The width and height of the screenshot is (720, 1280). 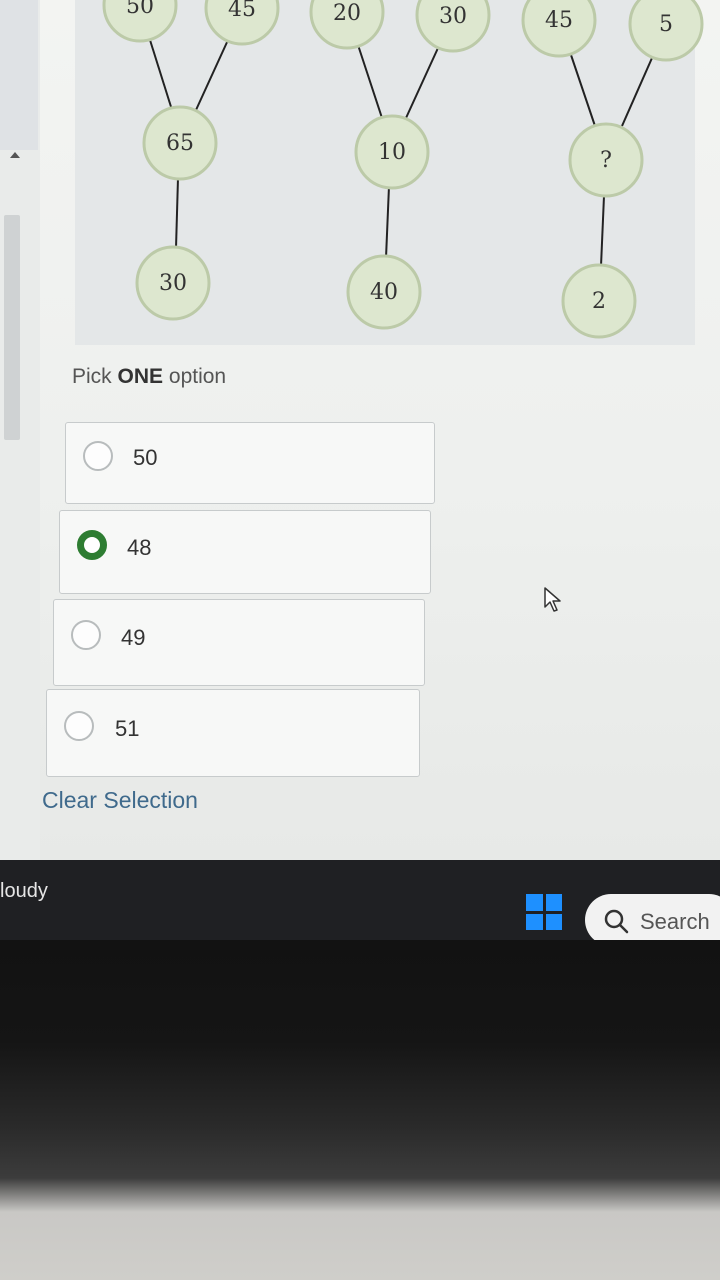 I want to click on tree3-middle-label: ?, so click(x=606, y=160).